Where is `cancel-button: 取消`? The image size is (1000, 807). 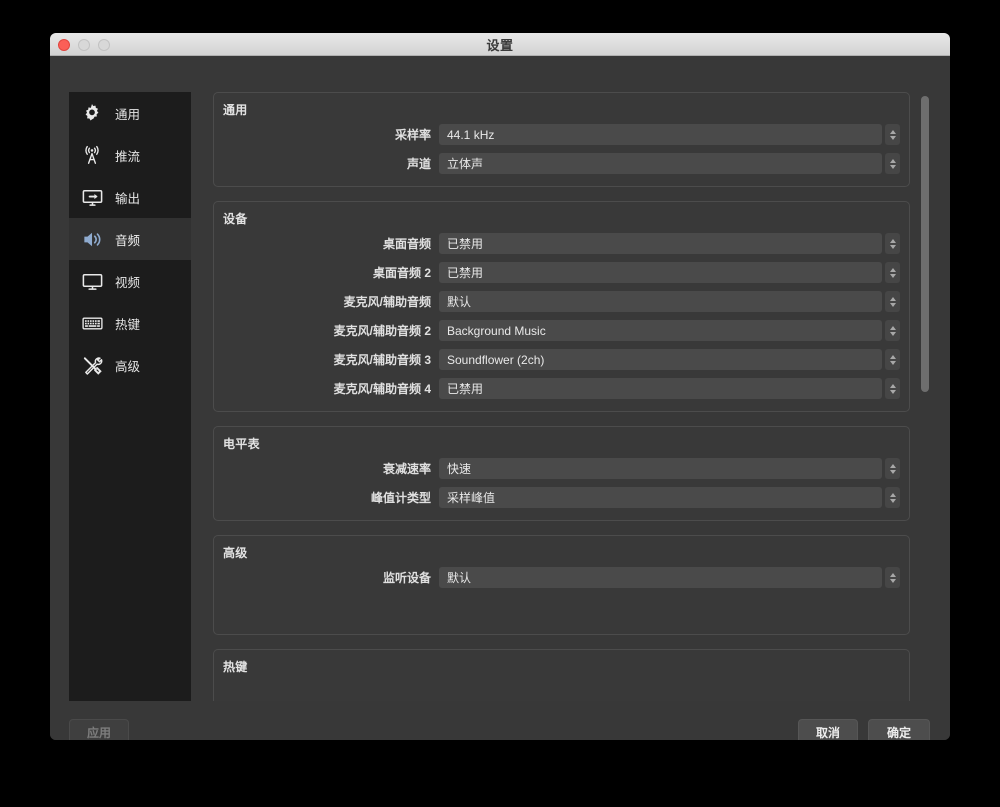
cancel-button: 取消 is located at coordinates (828, 729).